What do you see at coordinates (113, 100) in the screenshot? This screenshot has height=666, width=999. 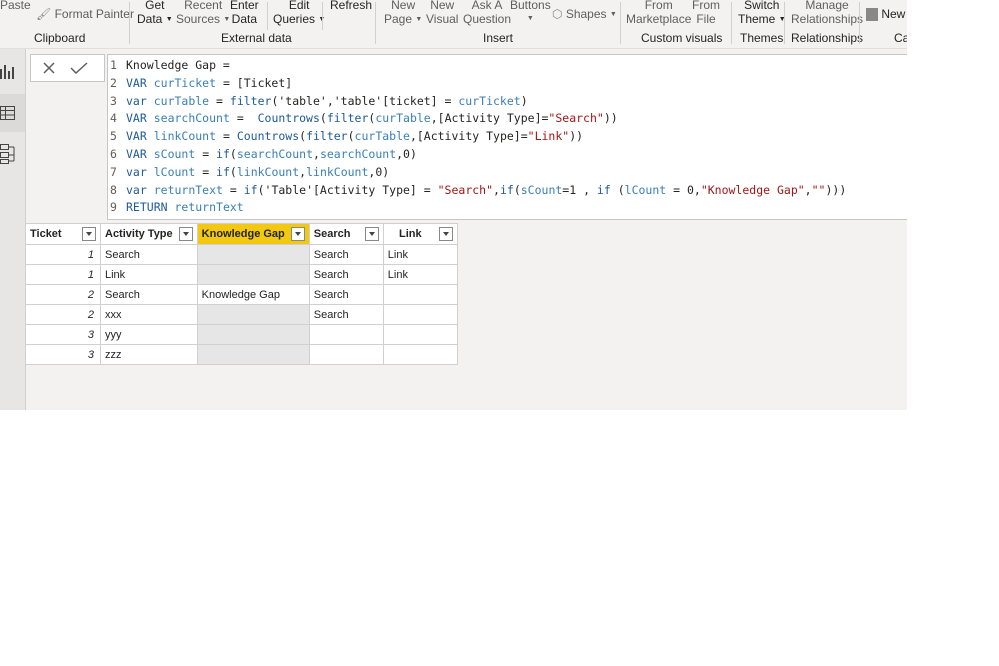 I see `line-number: 3` at bounding box center [113, 100].